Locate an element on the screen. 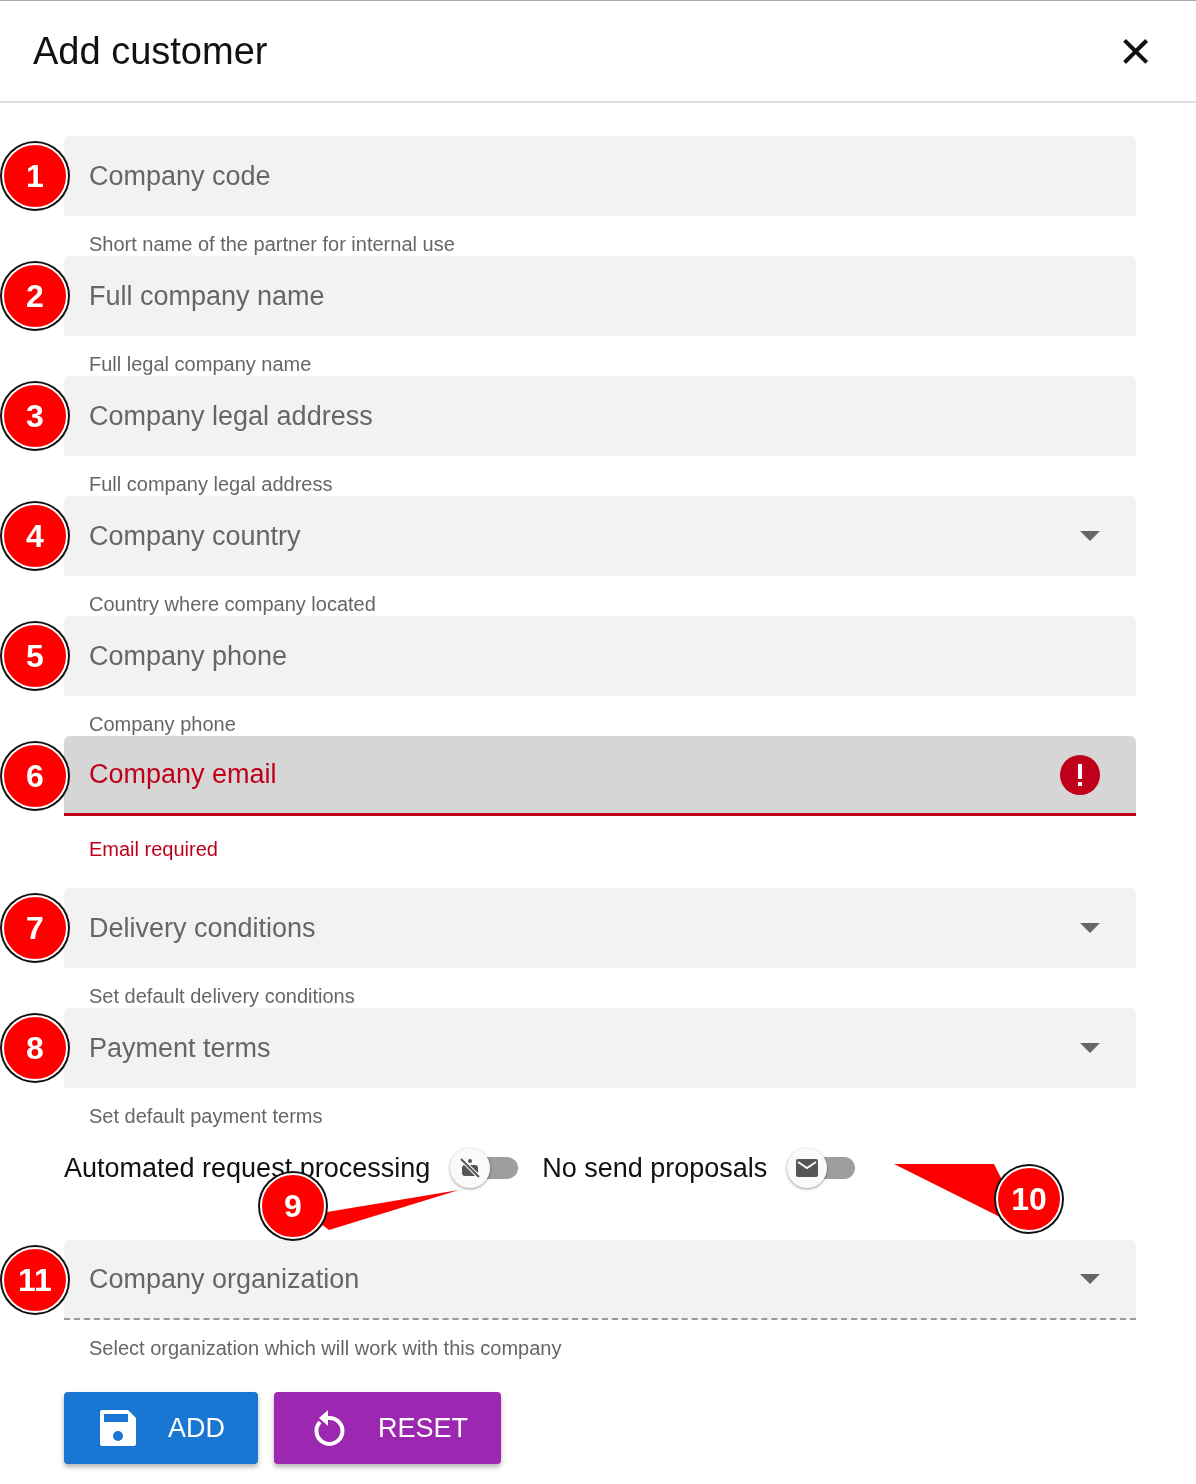  toggle-label: No send proposals is located at coordinates (655, 1168).